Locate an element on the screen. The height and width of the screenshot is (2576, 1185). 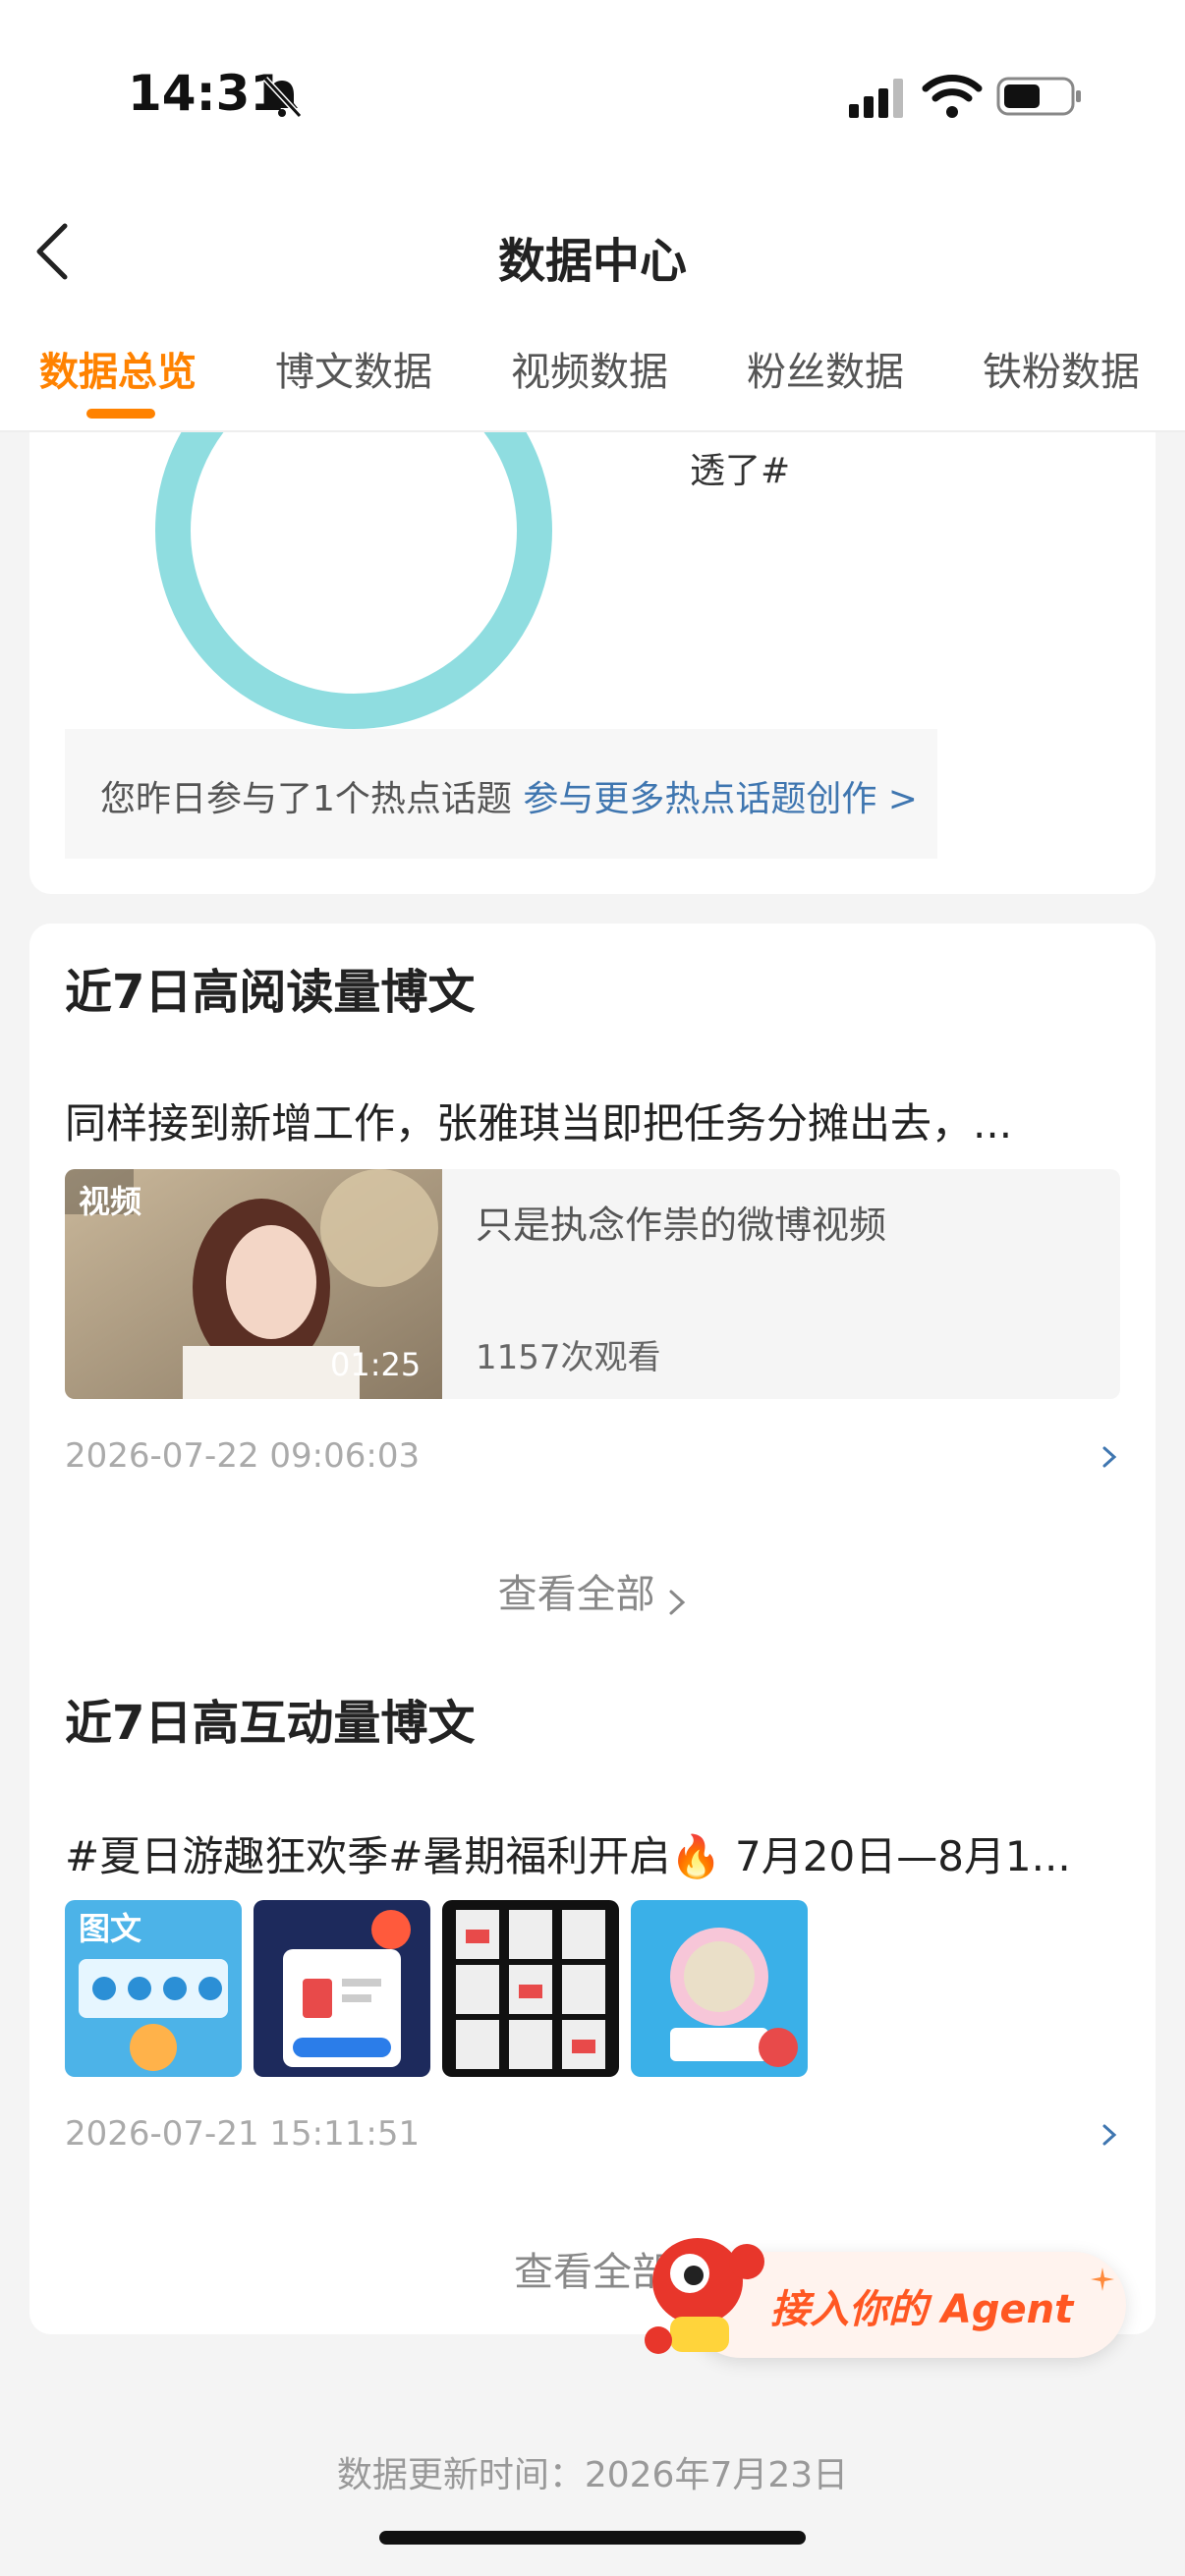
video-tag: 视频 is located at coordinates (111, 1201).